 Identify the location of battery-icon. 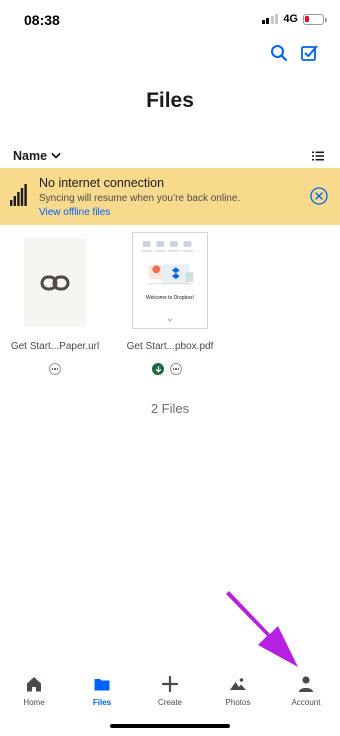
(315, 19).